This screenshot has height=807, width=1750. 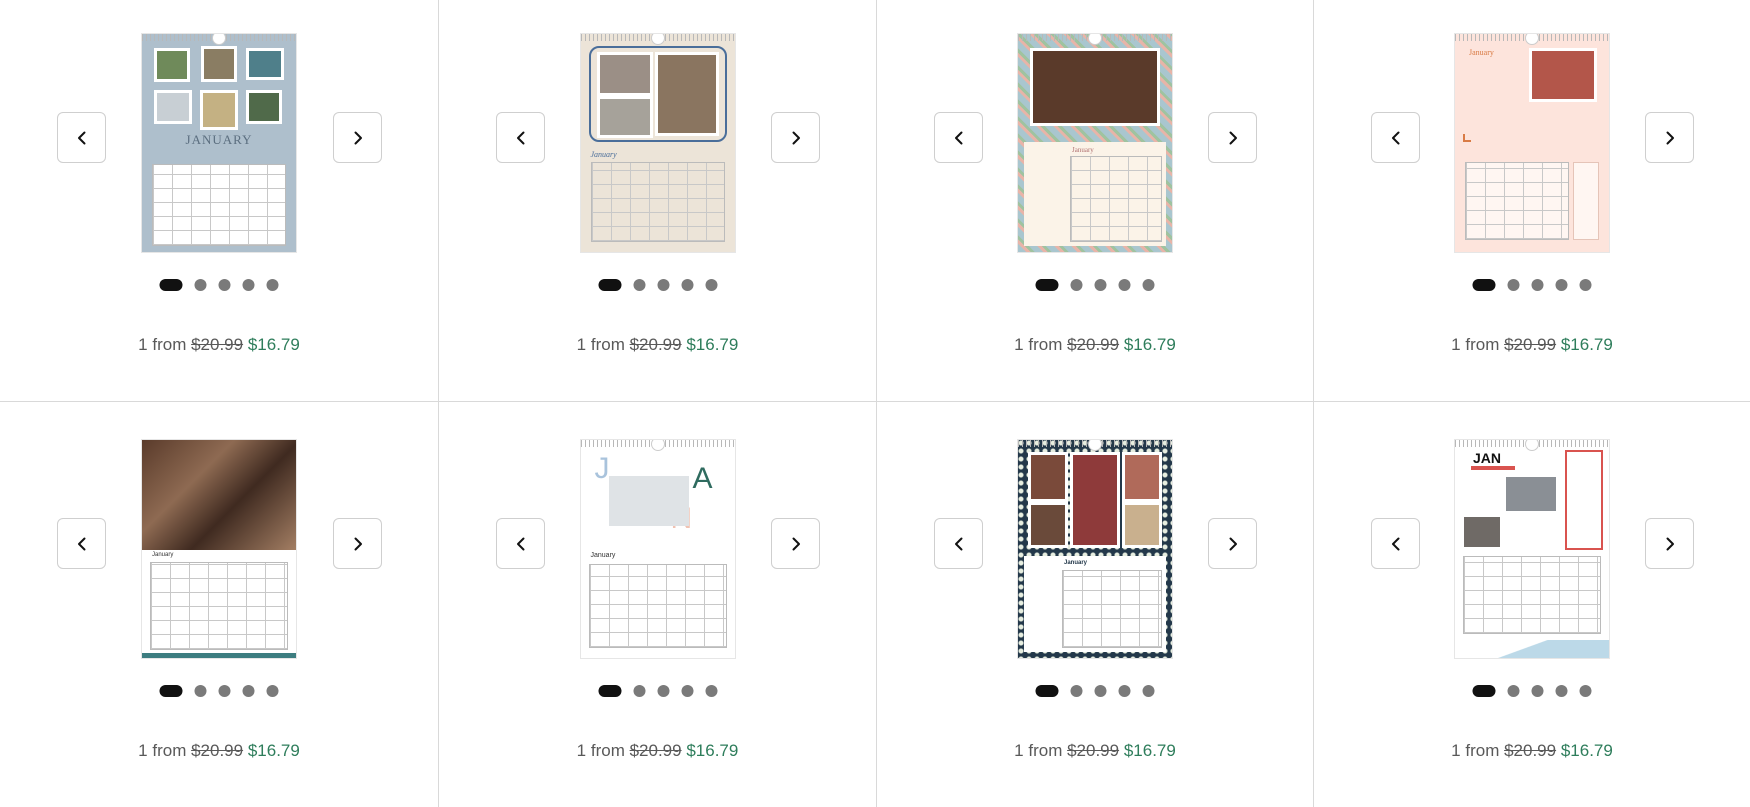 I want to click on product-card: J A N January 1 from $20.99 $16.79, so click(x=658, y=604).